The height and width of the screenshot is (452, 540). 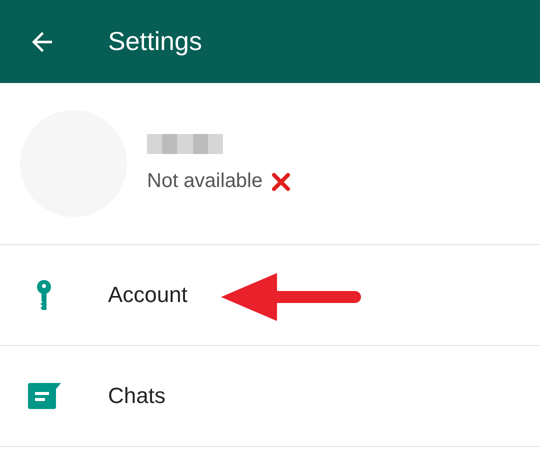 I want to click on key-icon, so click(x=44, y=295).